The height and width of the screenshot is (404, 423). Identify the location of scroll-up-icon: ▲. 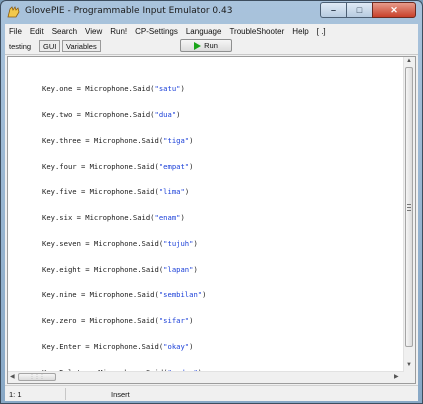
(409, 61).